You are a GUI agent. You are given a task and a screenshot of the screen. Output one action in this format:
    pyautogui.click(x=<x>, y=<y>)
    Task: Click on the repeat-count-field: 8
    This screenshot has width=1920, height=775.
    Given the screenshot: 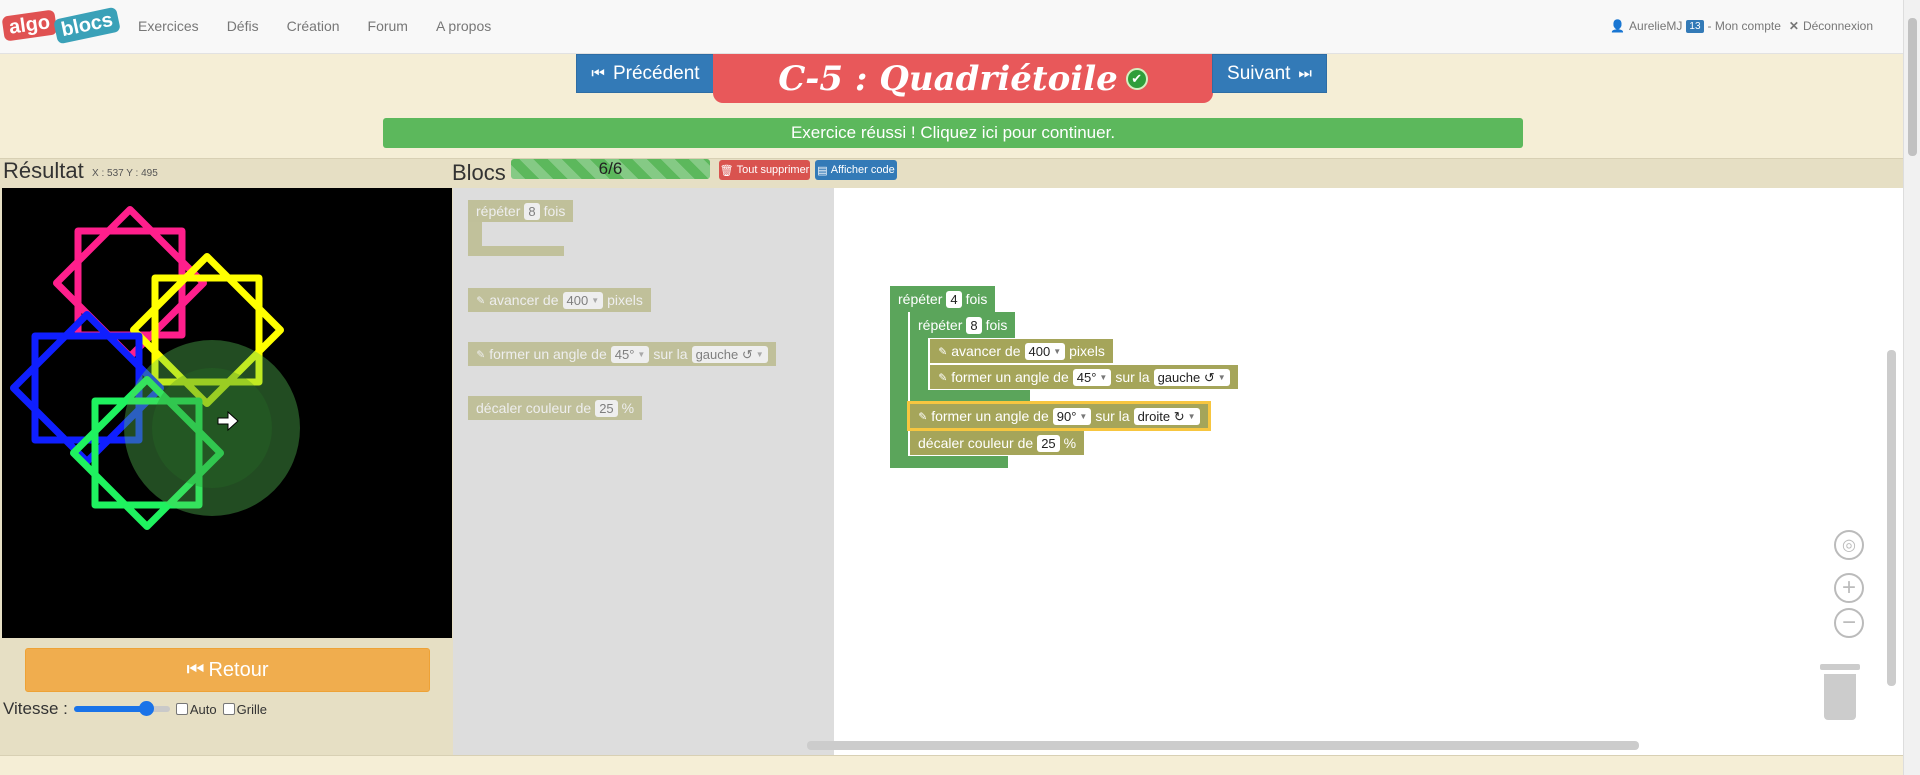 What is the action you would take?
    pyautogui.click(x=532, y=211)
    